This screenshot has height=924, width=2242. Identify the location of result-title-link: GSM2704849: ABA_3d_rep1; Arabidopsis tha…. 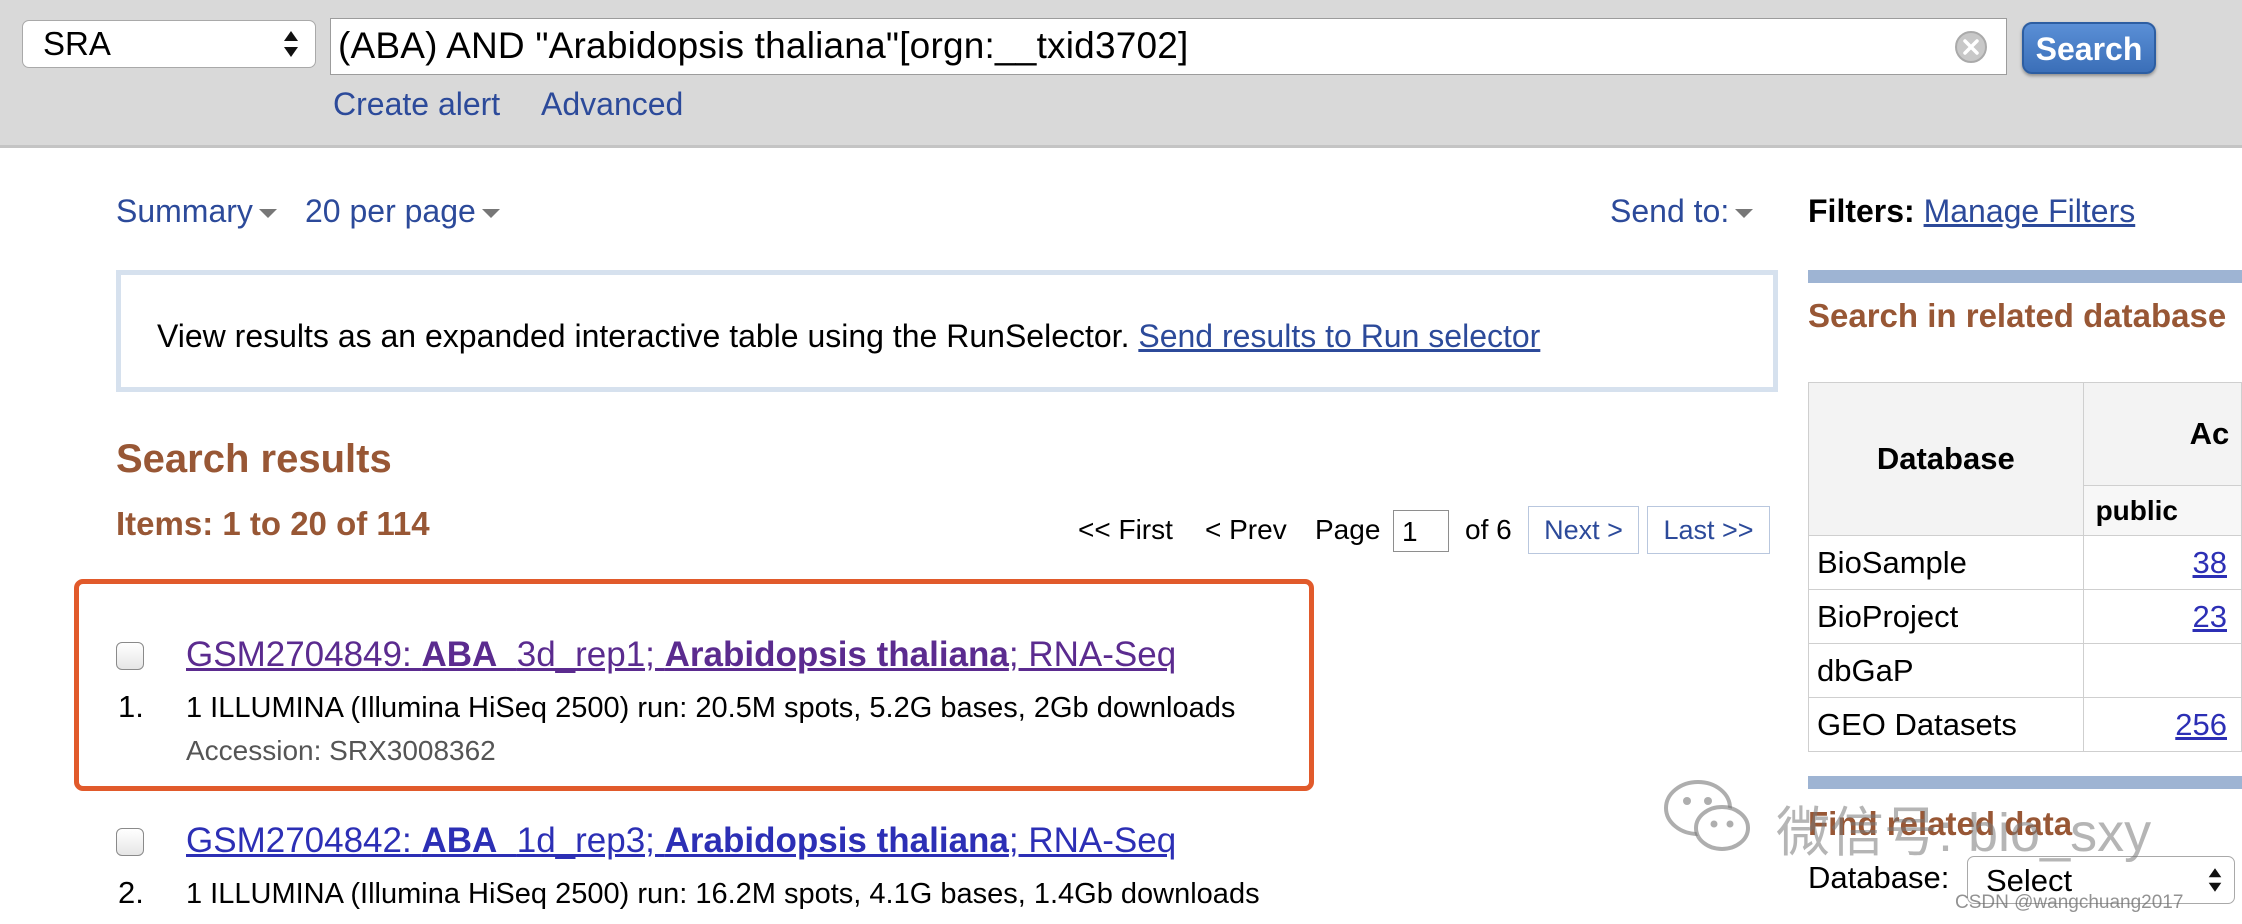
(681, 655).